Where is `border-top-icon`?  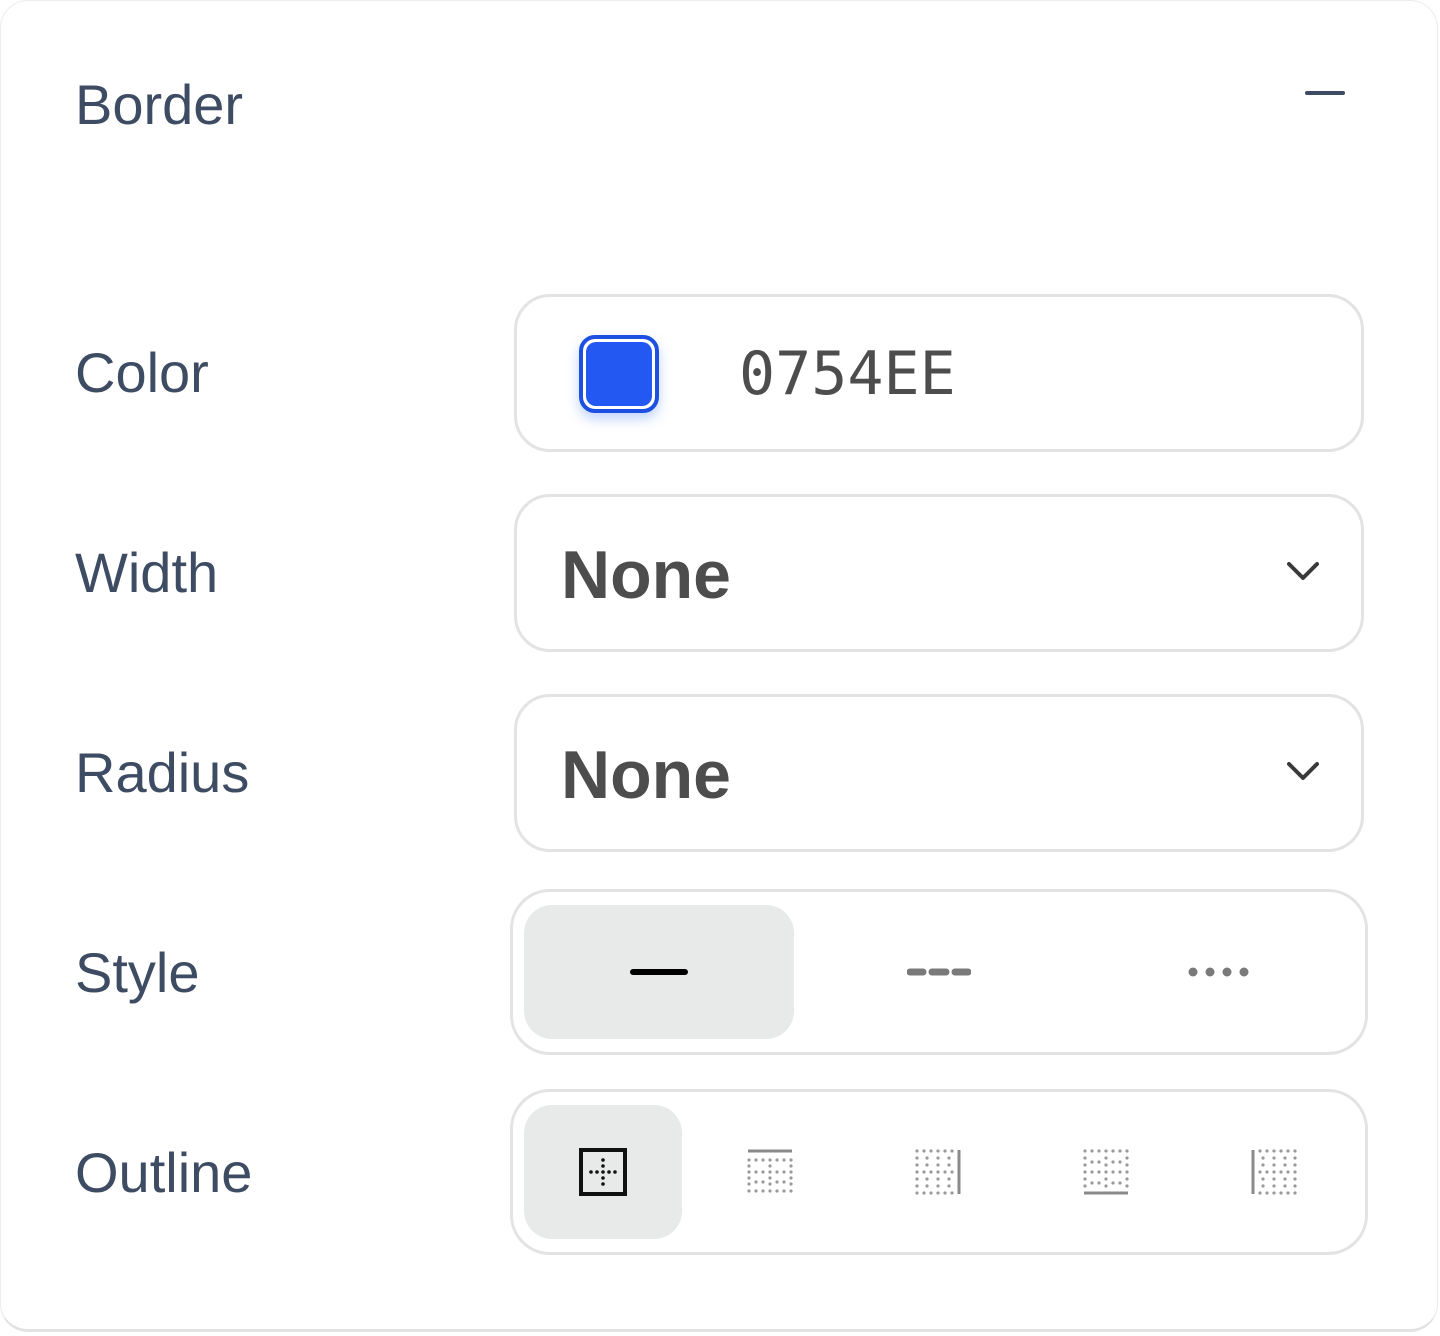
border-top-icon is located at coordinates (770, 1171).